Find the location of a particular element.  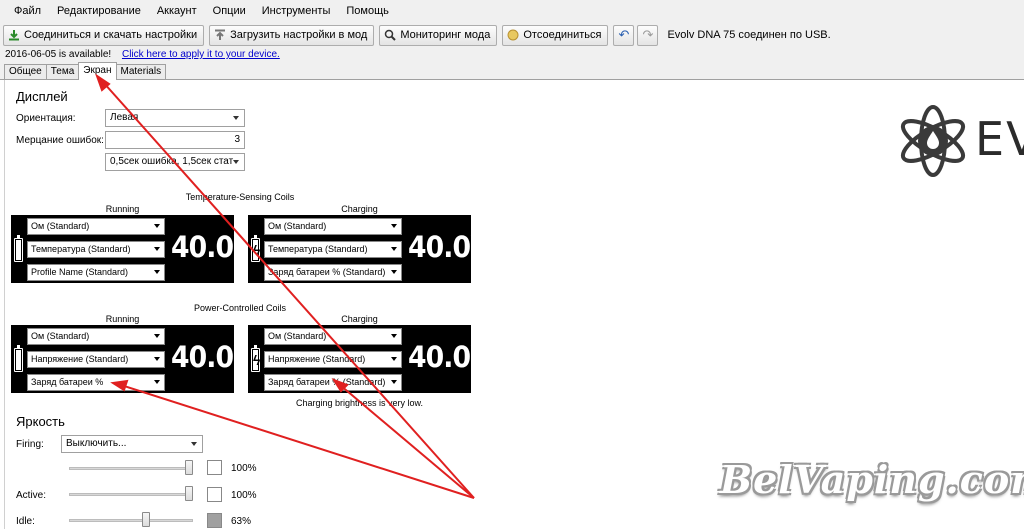

disconnect-button: Отсоединиться is located at coordinates (555, 35).